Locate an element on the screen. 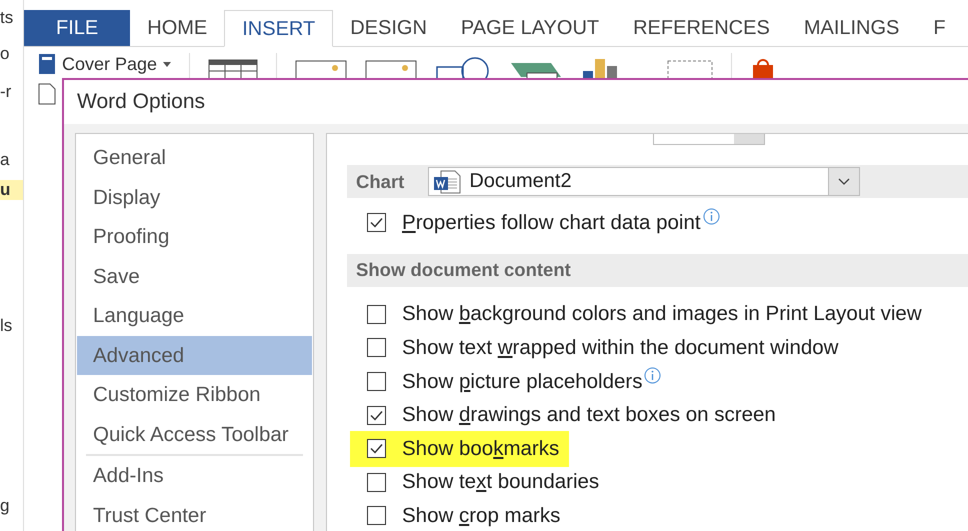 The width and height of the screenshot is (968, 531). option-label: Properties follow chart data point is located at coordinates (551, 222).